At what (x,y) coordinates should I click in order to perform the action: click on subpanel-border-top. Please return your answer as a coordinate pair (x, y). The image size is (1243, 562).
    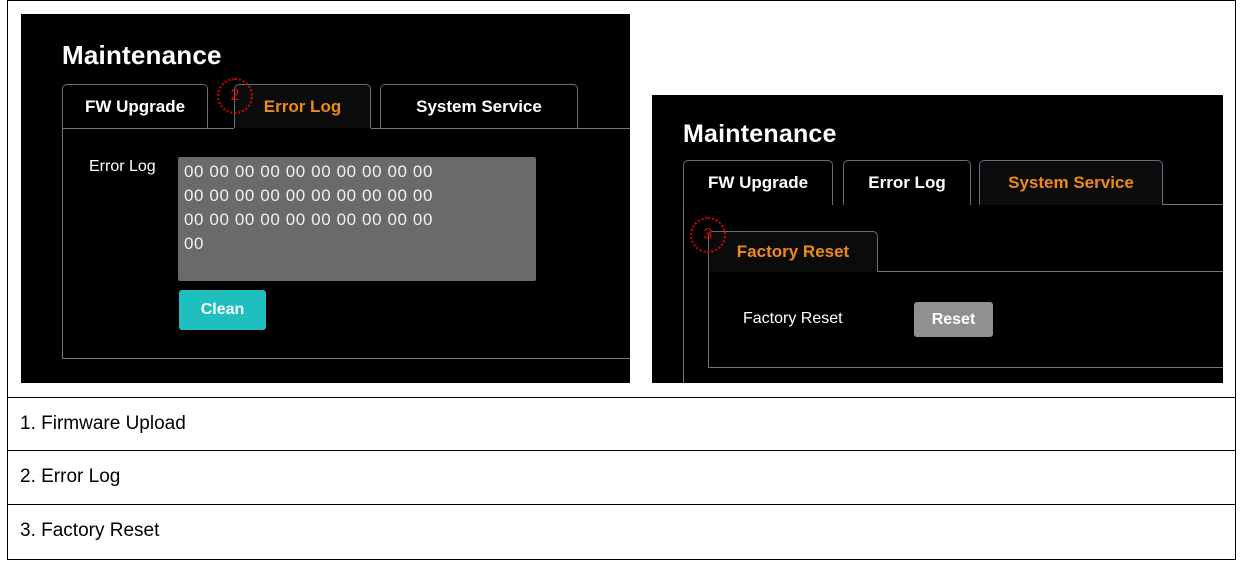
    Looking at the image, I should click on (1050, 271).